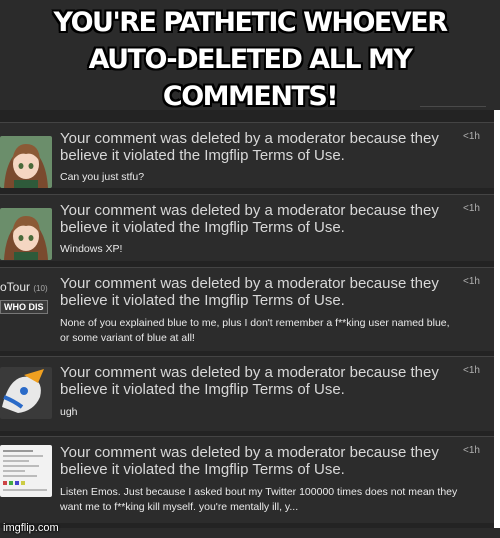  I want to click on screenshot-thumbnail-icon, so click(26, 471).